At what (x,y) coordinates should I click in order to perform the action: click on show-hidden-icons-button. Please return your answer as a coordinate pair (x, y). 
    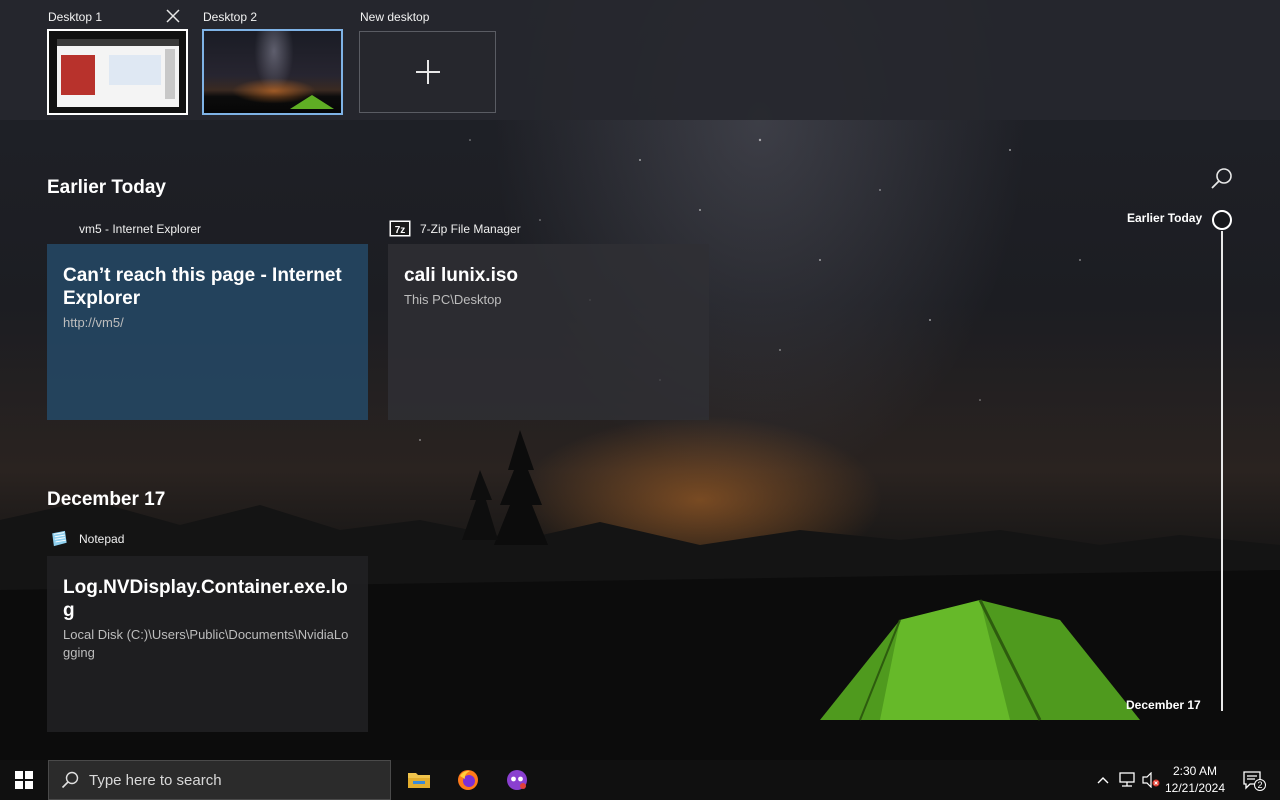
    Looking at the image, I should click on (1103, 780).